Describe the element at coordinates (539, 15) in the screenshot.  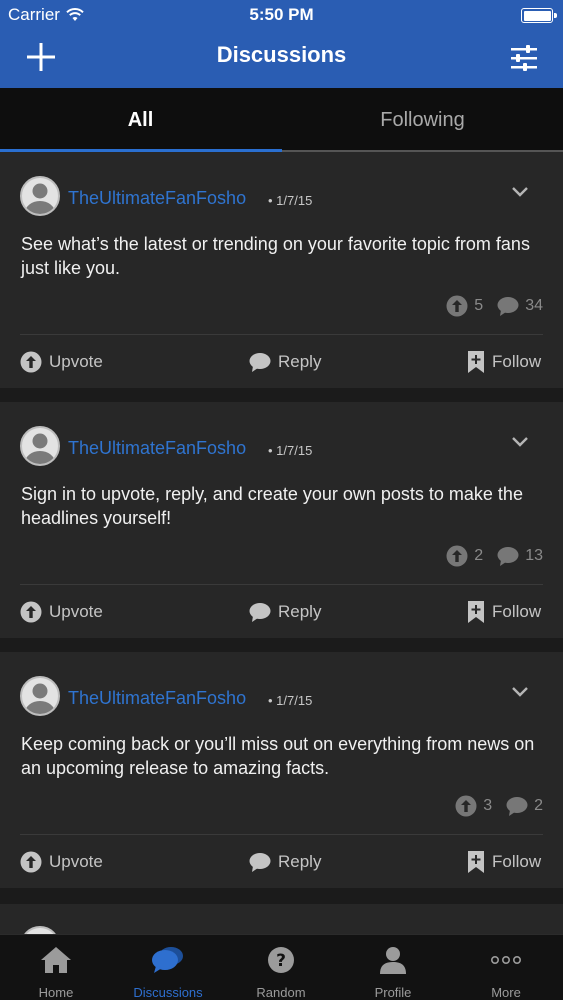
I see `battery-icon` at that location.